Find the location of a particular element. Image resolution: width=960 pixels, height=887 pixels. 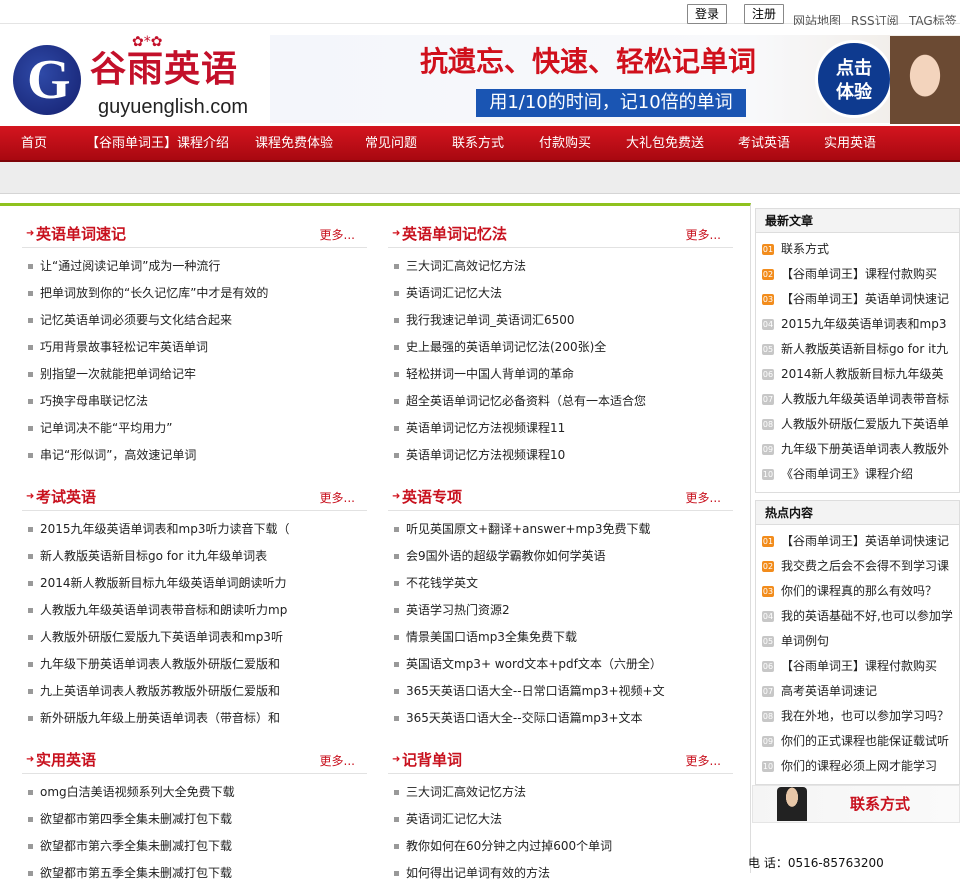

list-item: 别指望一次就能把单词给记牢 is located at coordinates (194, 374).